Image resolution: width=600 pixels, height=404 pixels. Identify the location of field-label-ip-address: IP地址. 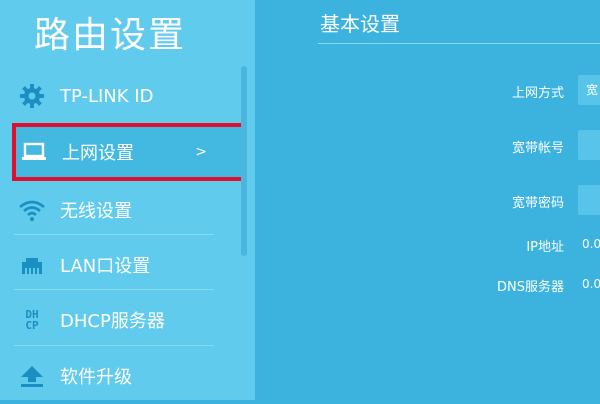
(545, 247).